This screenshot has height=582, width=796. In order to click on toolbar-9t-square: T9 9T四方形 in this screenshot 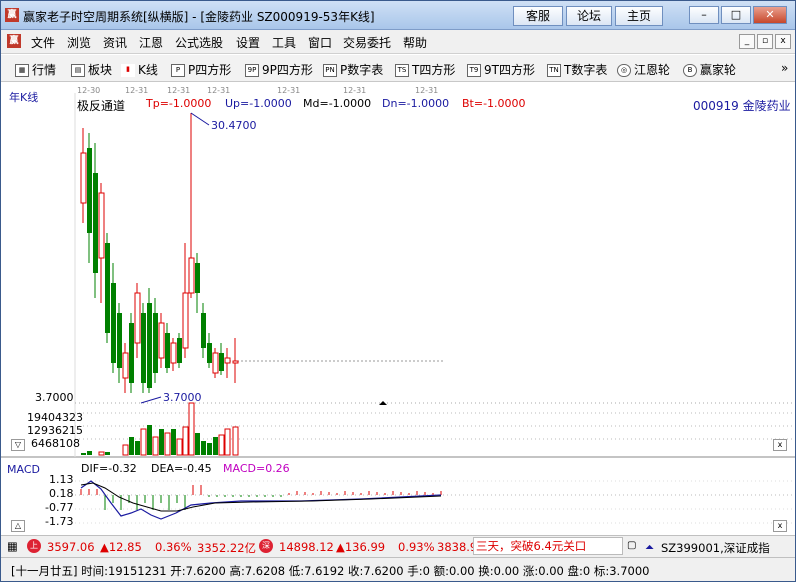, I will do `click(501, 69)`.